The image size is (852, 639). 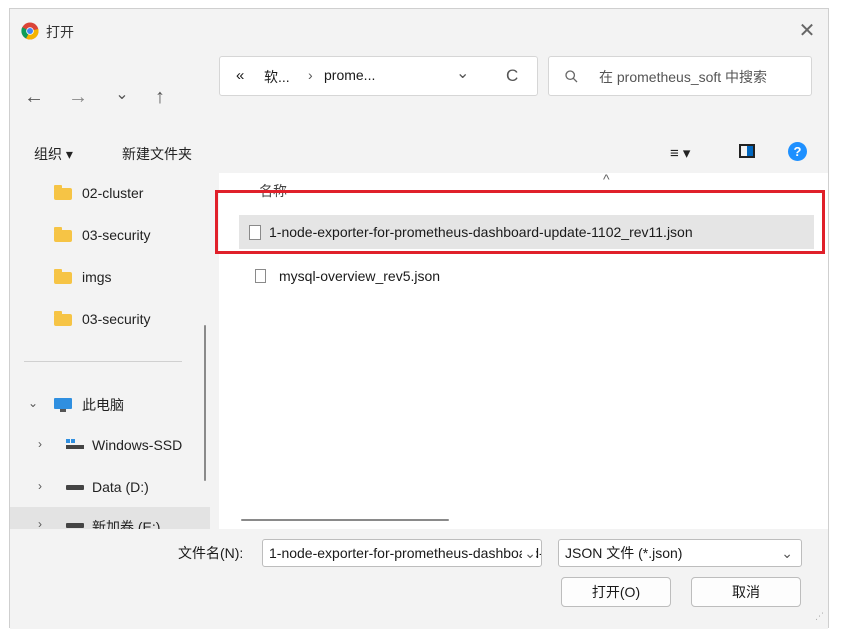 What do you see at coordinates (462, 73) in the screenshot?
I see `address-dropdown-button: ⌄` at bounding box center [462, 73].